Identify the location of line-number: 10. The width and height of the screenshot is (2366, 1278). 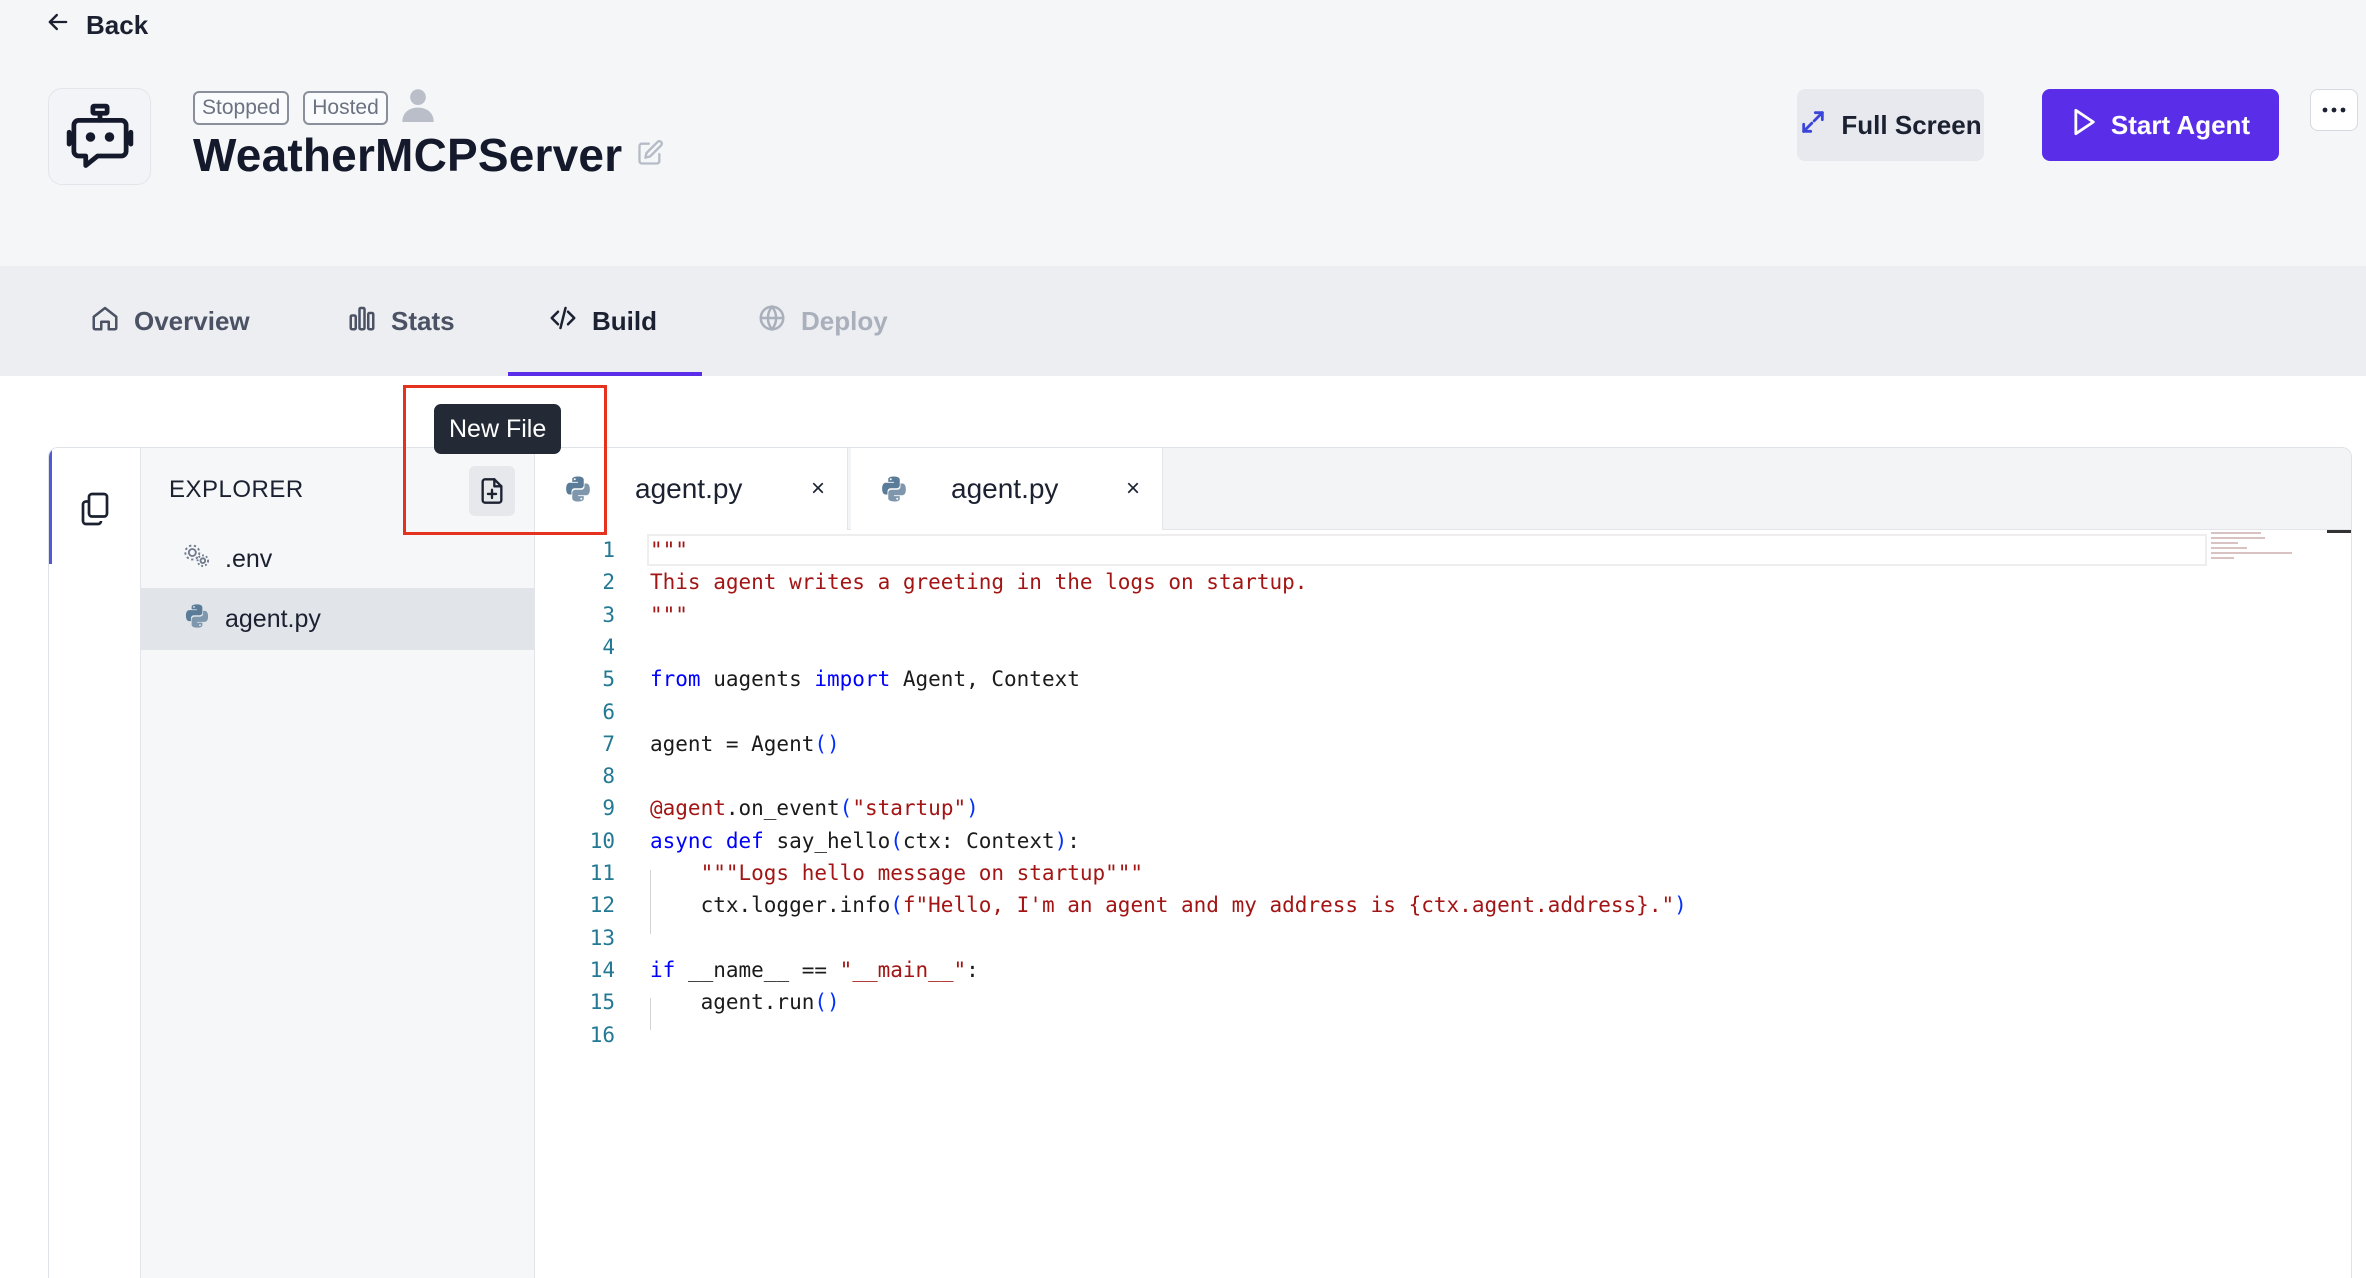
(602, 840).